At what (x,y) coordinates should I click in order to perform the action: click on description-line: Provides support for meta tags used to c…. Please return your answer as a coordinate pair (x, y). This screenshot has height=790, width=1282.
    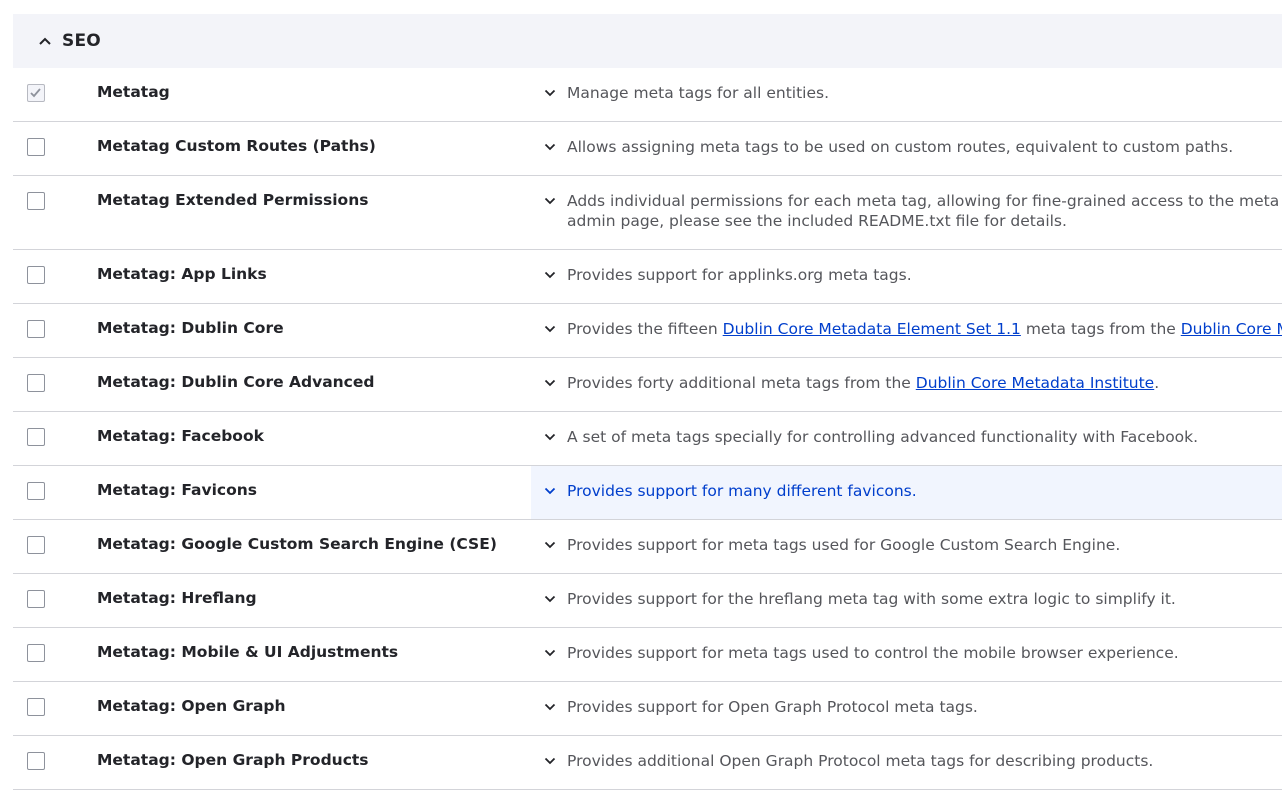
    Looking at the image, I should click on (873, 653).